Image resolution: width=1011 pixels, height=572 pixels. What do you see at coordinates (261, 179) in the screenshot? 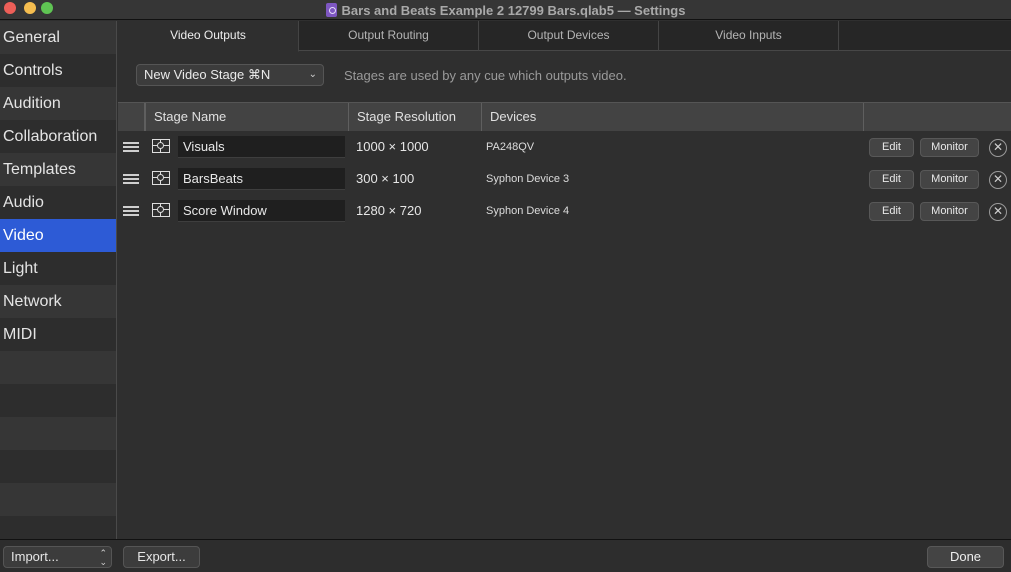
I see `stage-name-field: BarsBeats` at bounding box center [261, 179].